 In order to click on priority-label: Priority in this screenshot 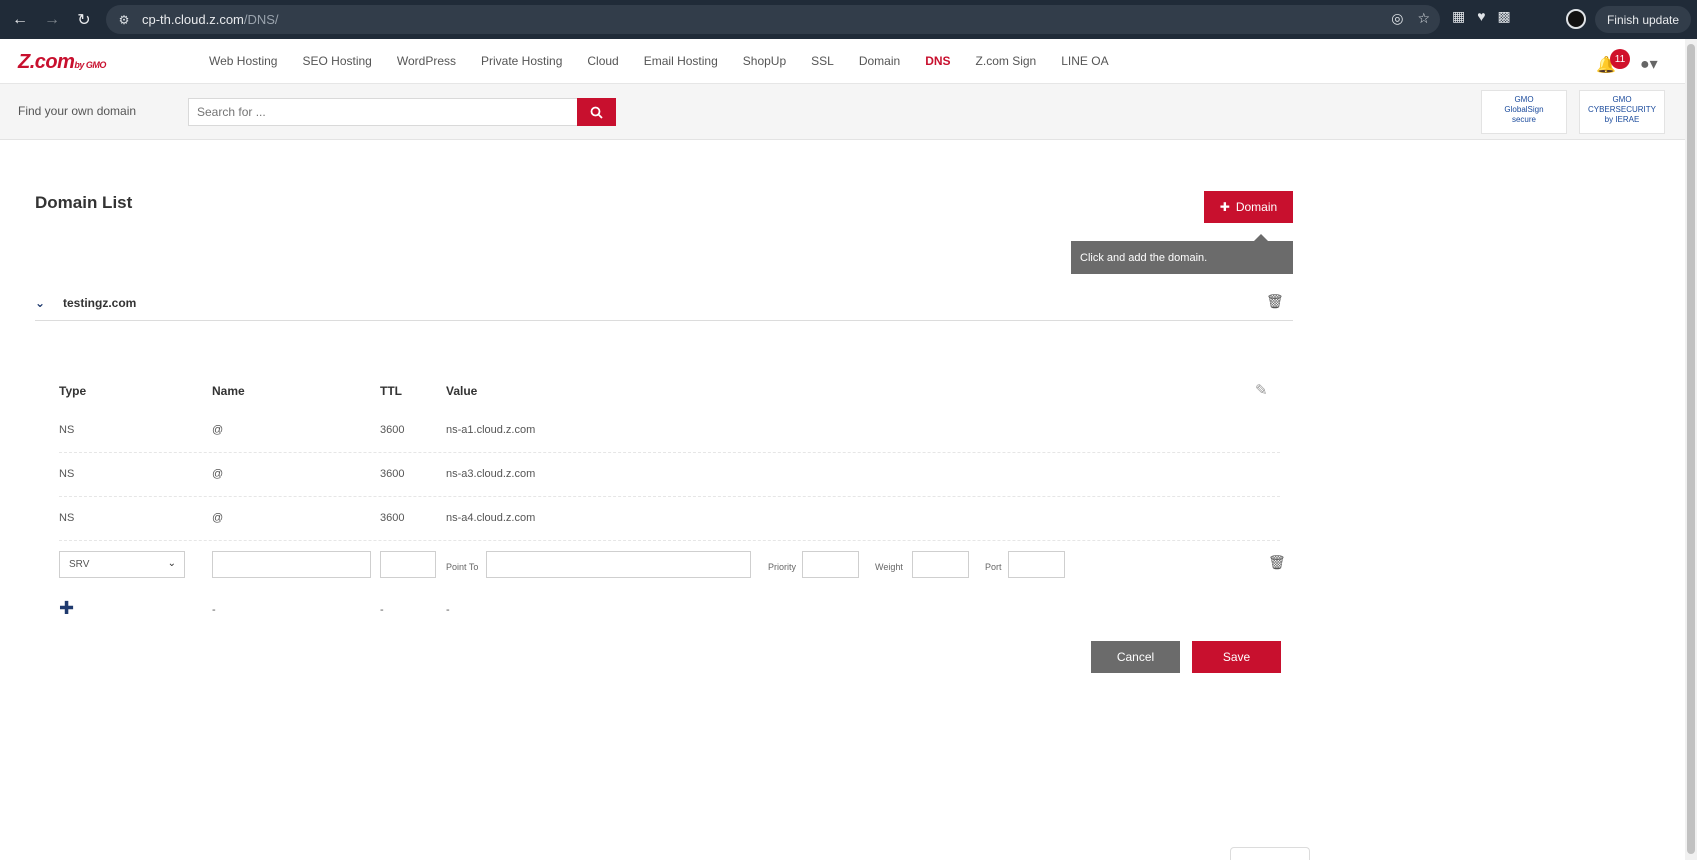, I will do `click(782, 567)`.